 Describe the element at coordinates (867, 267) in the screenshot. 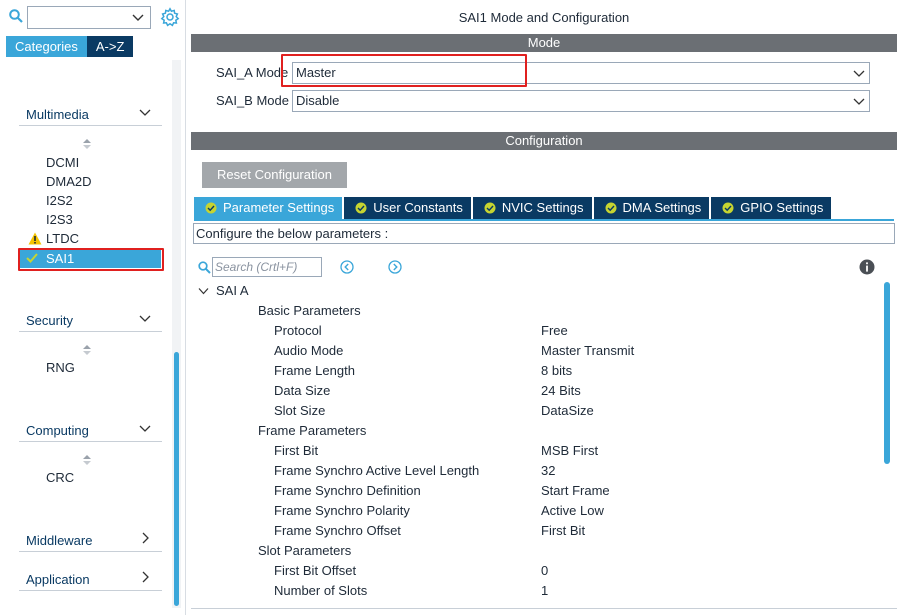

I see `info-icon` at that location.